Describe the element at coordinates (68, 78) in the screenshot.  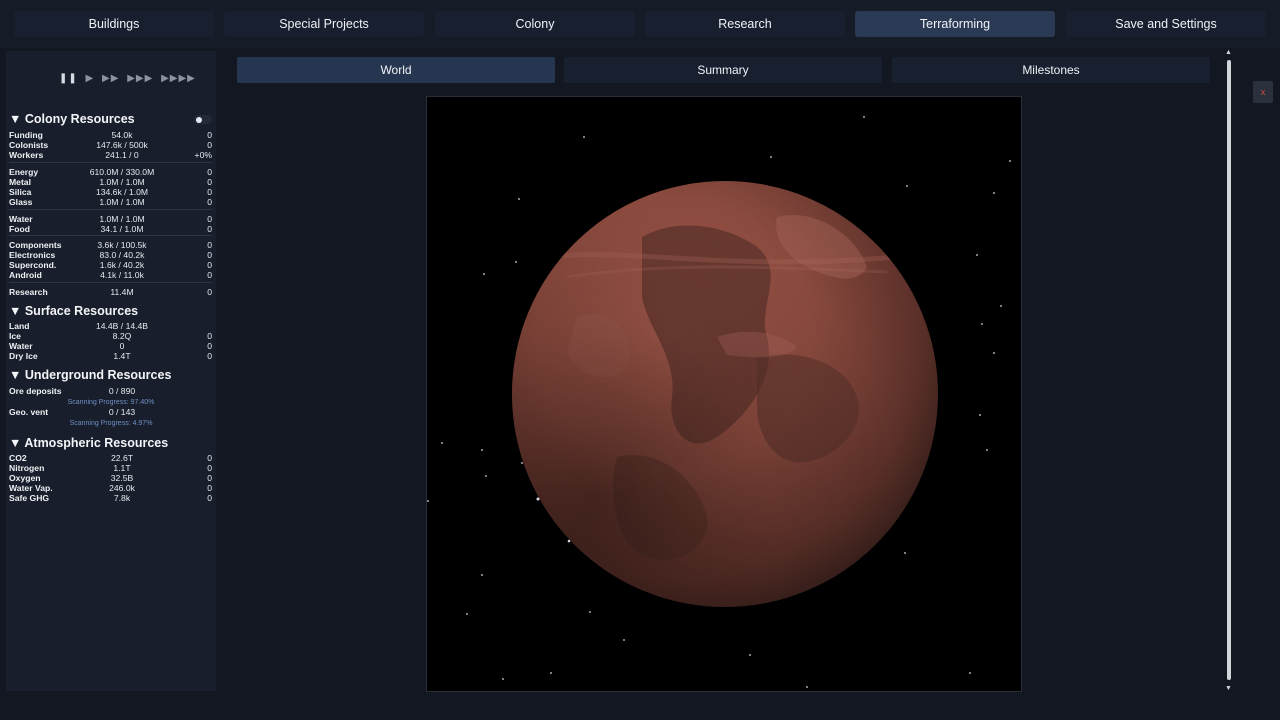
I see `pause-icon: ❚❚` at that location.